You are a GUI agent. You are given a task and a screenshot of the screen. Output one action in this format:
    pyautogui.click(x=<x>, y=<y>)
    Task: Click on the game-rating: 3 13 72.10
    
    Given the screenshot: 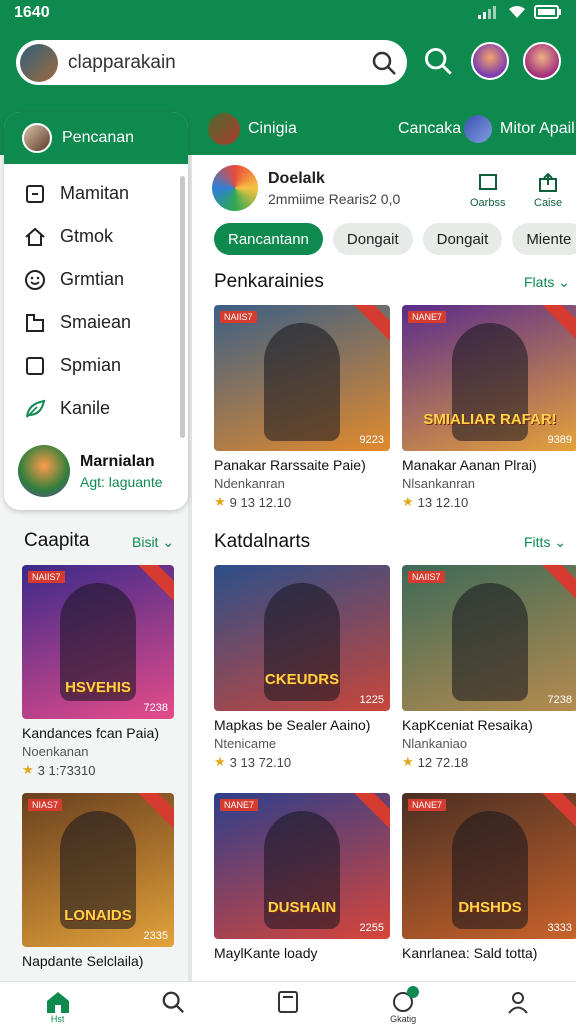 What is the action you would take?
    pyautogui.click(x=260, y=762)
    